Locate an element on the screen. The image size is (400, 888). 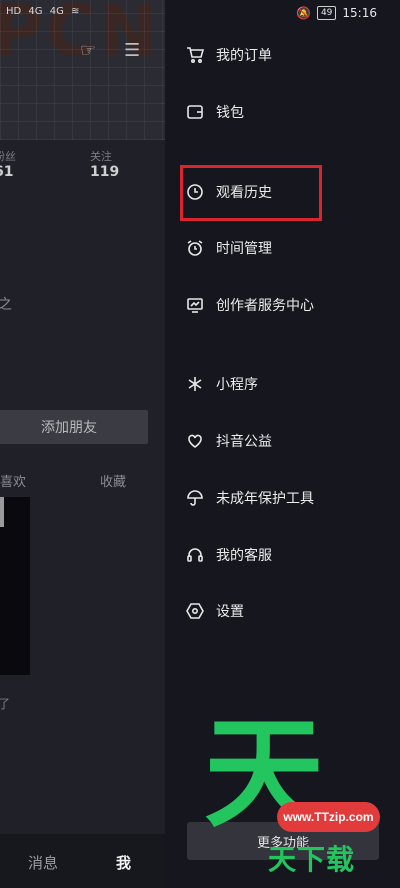
menu-item-charity: 抖音公益 is located at coordinates (286, 441).